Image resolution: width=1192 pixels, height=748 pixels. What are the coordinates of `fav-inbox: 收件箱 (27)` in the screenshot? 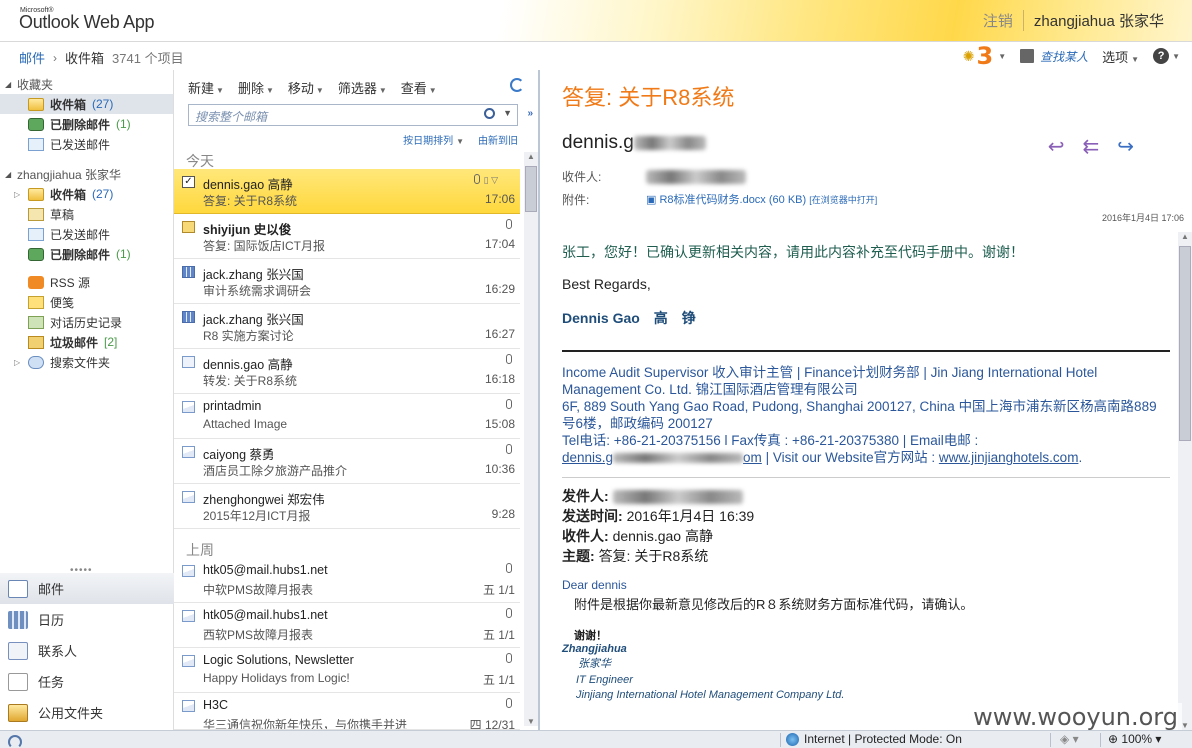 It's located at (86, 104).